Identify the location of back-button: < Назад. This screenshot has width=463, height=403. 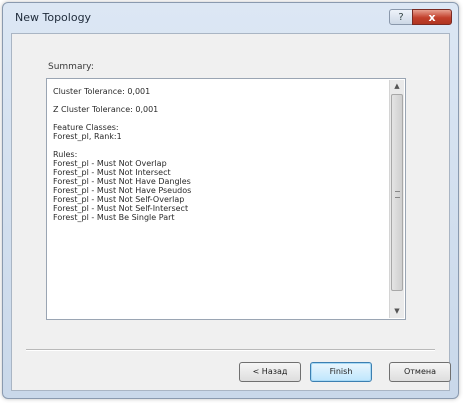
(270, 372).